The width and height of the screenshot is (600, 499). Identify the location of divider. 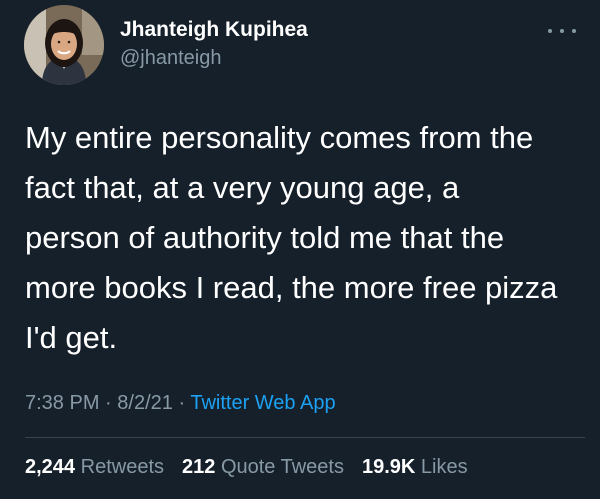
(305, 437).